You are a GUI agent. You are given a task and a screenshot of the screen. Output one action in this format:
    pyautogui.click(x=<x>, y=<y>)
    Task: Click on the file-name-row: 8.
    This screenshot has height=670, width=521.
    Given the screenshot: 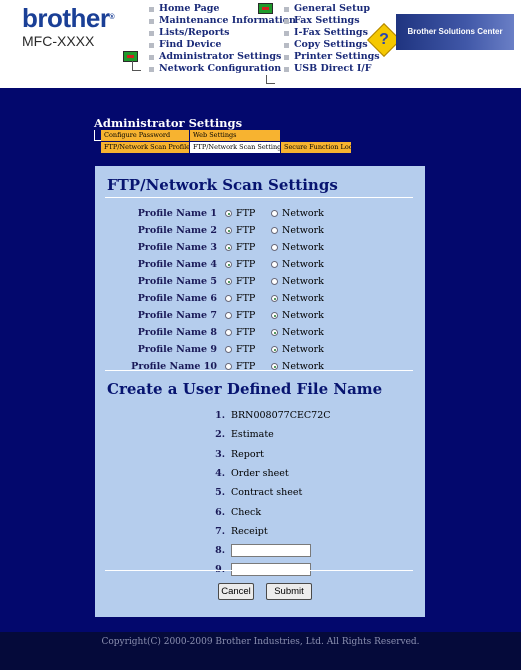 What is the action you would take?
    pyautogui.click(x=260, y=551)
    